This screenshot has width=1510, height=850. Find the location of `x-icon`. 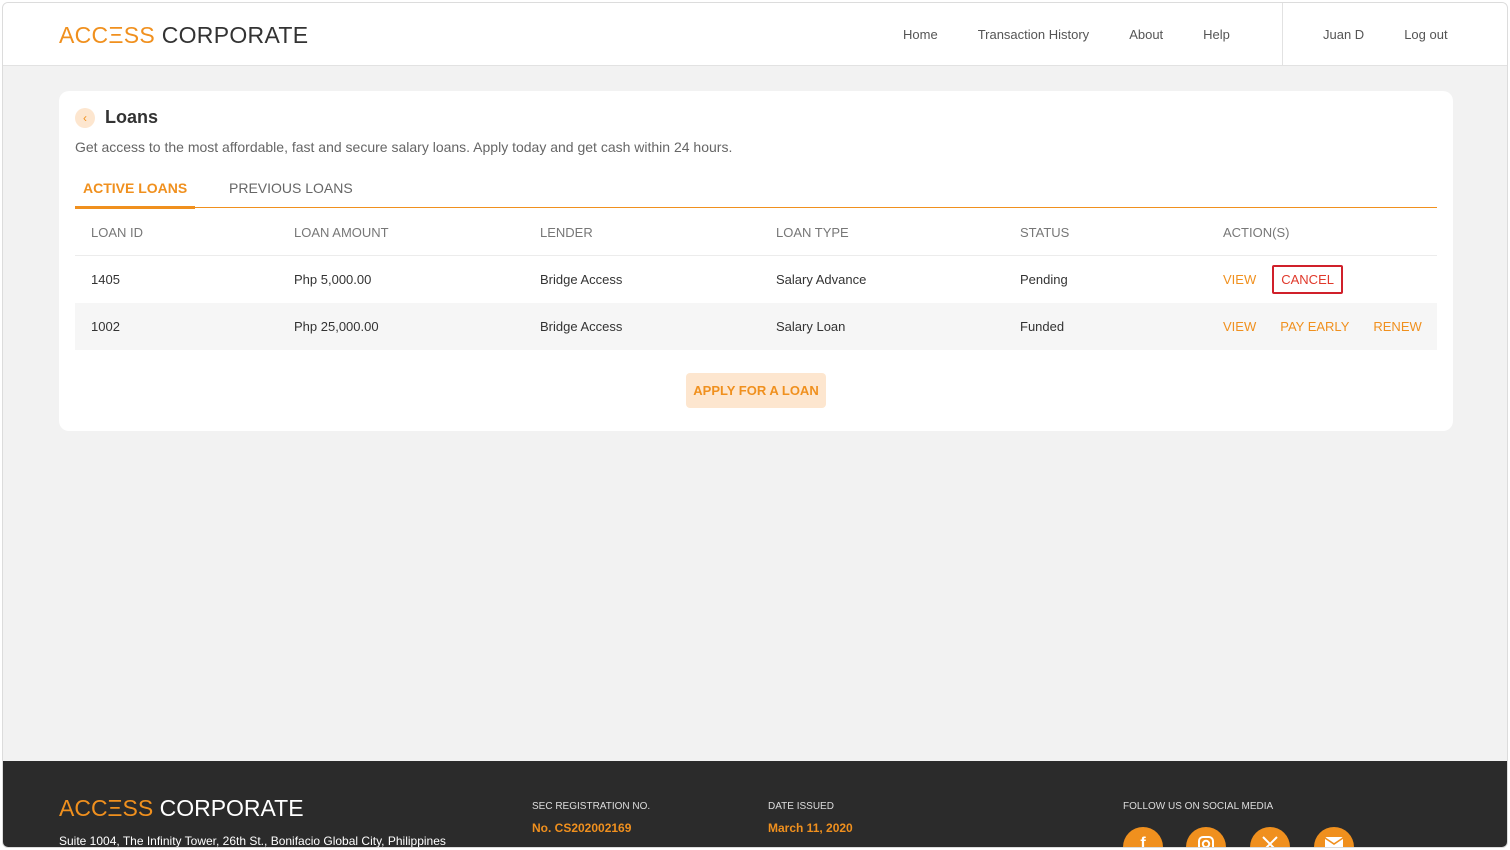

x-icon is located at coordinates (1270, 837).